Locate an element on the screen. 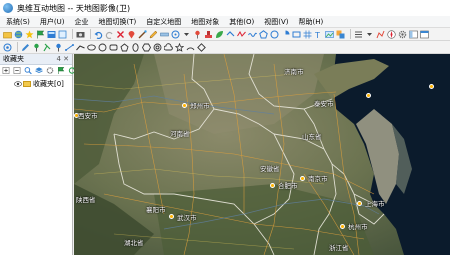 The image size is (450, 255). arc-icon is located at coordinates (190, 47).